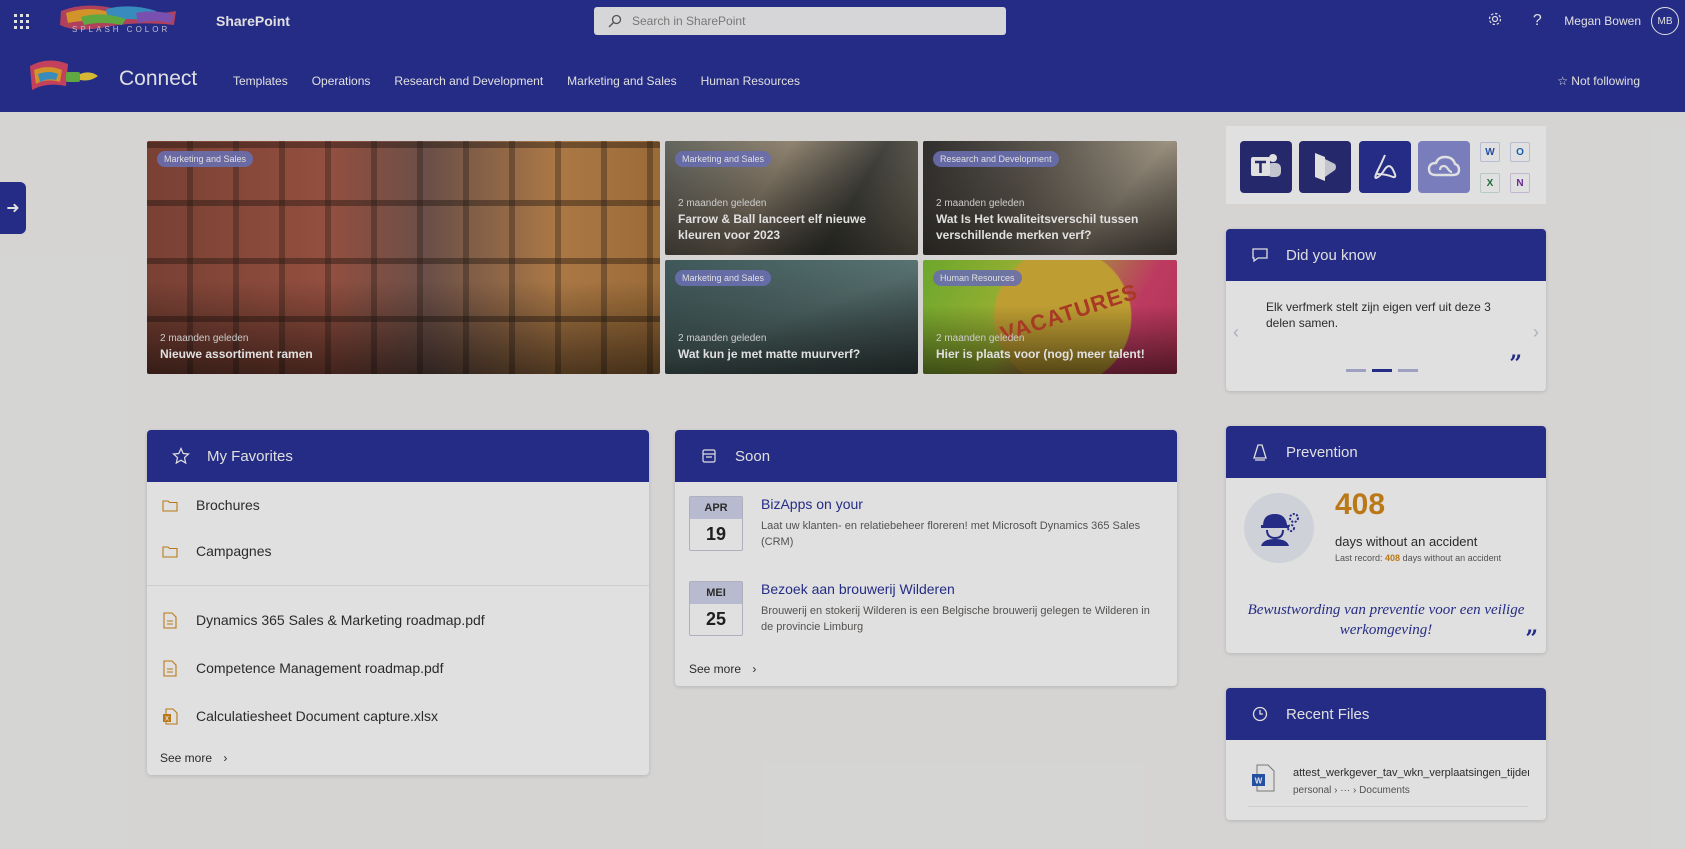  What do you see at coordinates (13, 208) in the screenshot?
I see `expand-panel-button: ➜` at bounding box center [13, 208].